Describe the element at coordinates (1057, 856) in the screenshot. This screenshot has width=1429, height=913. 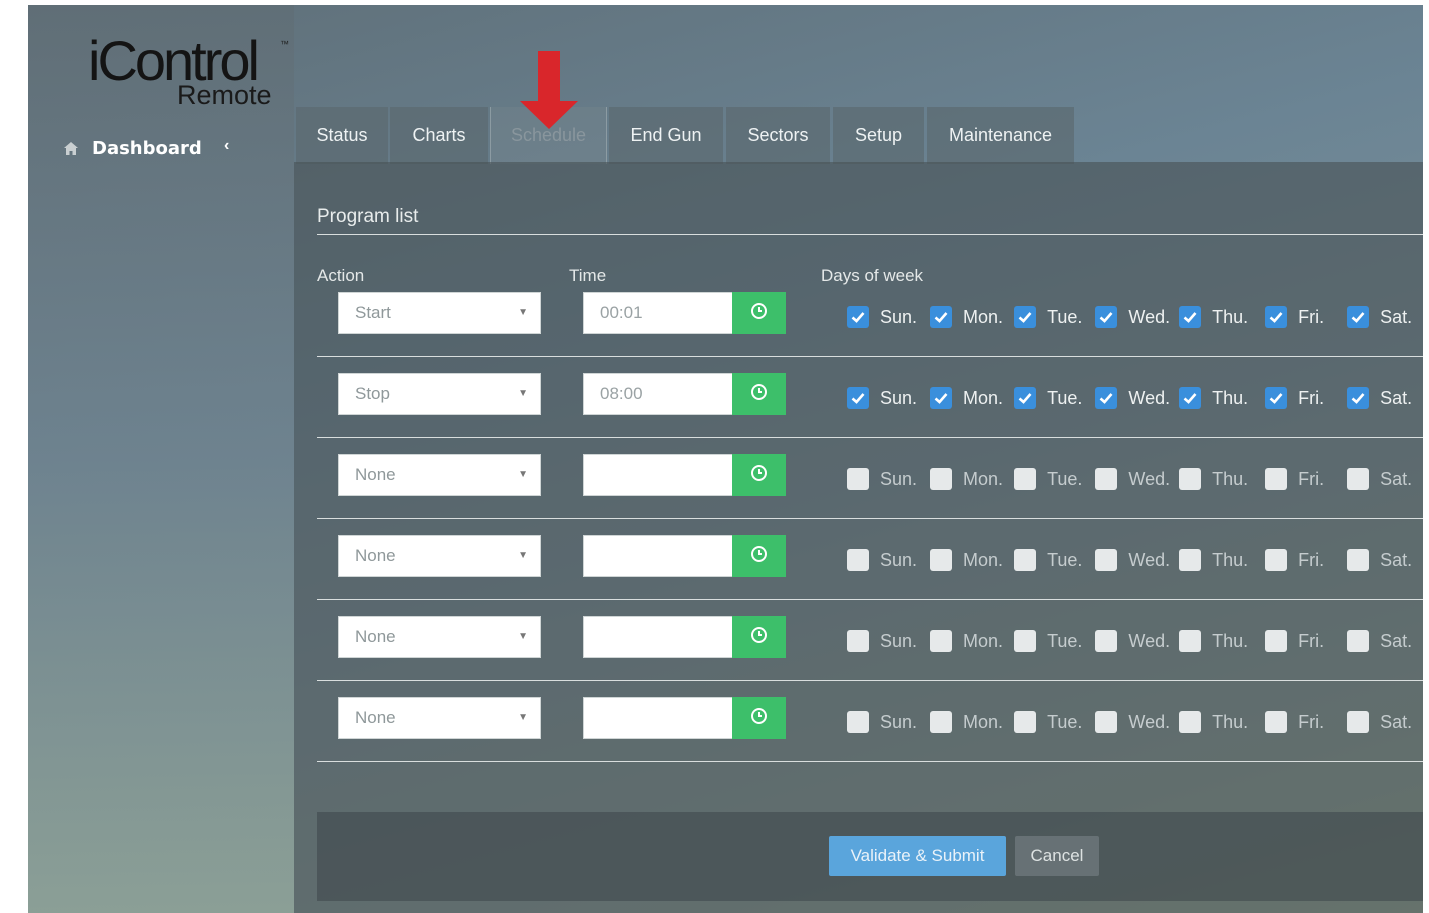
I see `cancel-button: Cancel` at that location.